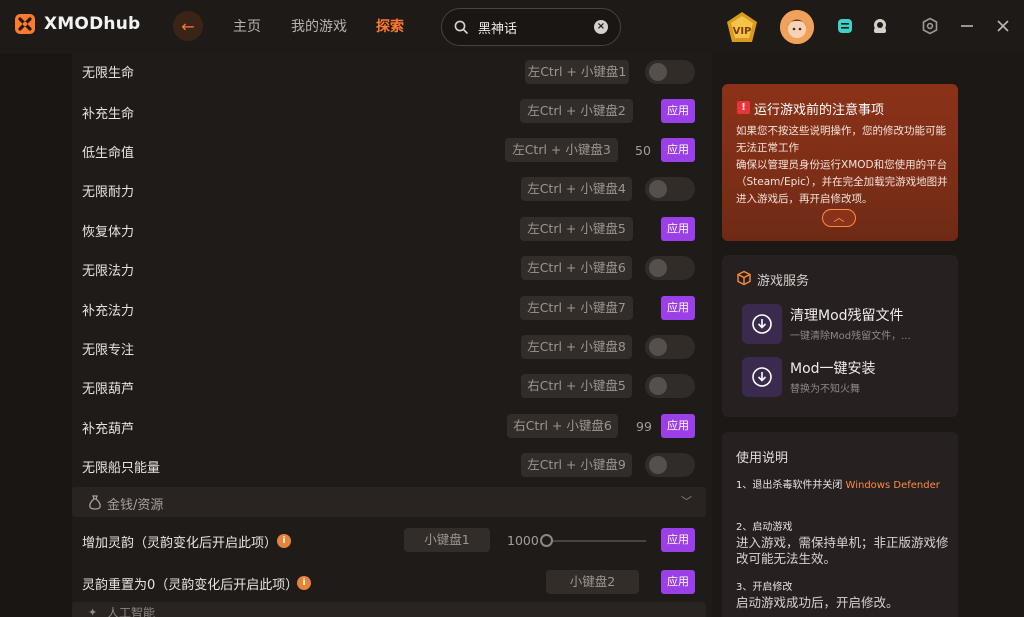 Image resolution: width=1024 pixels, height=617 pixels. I want to click on close-icon, so click(1003, 26).